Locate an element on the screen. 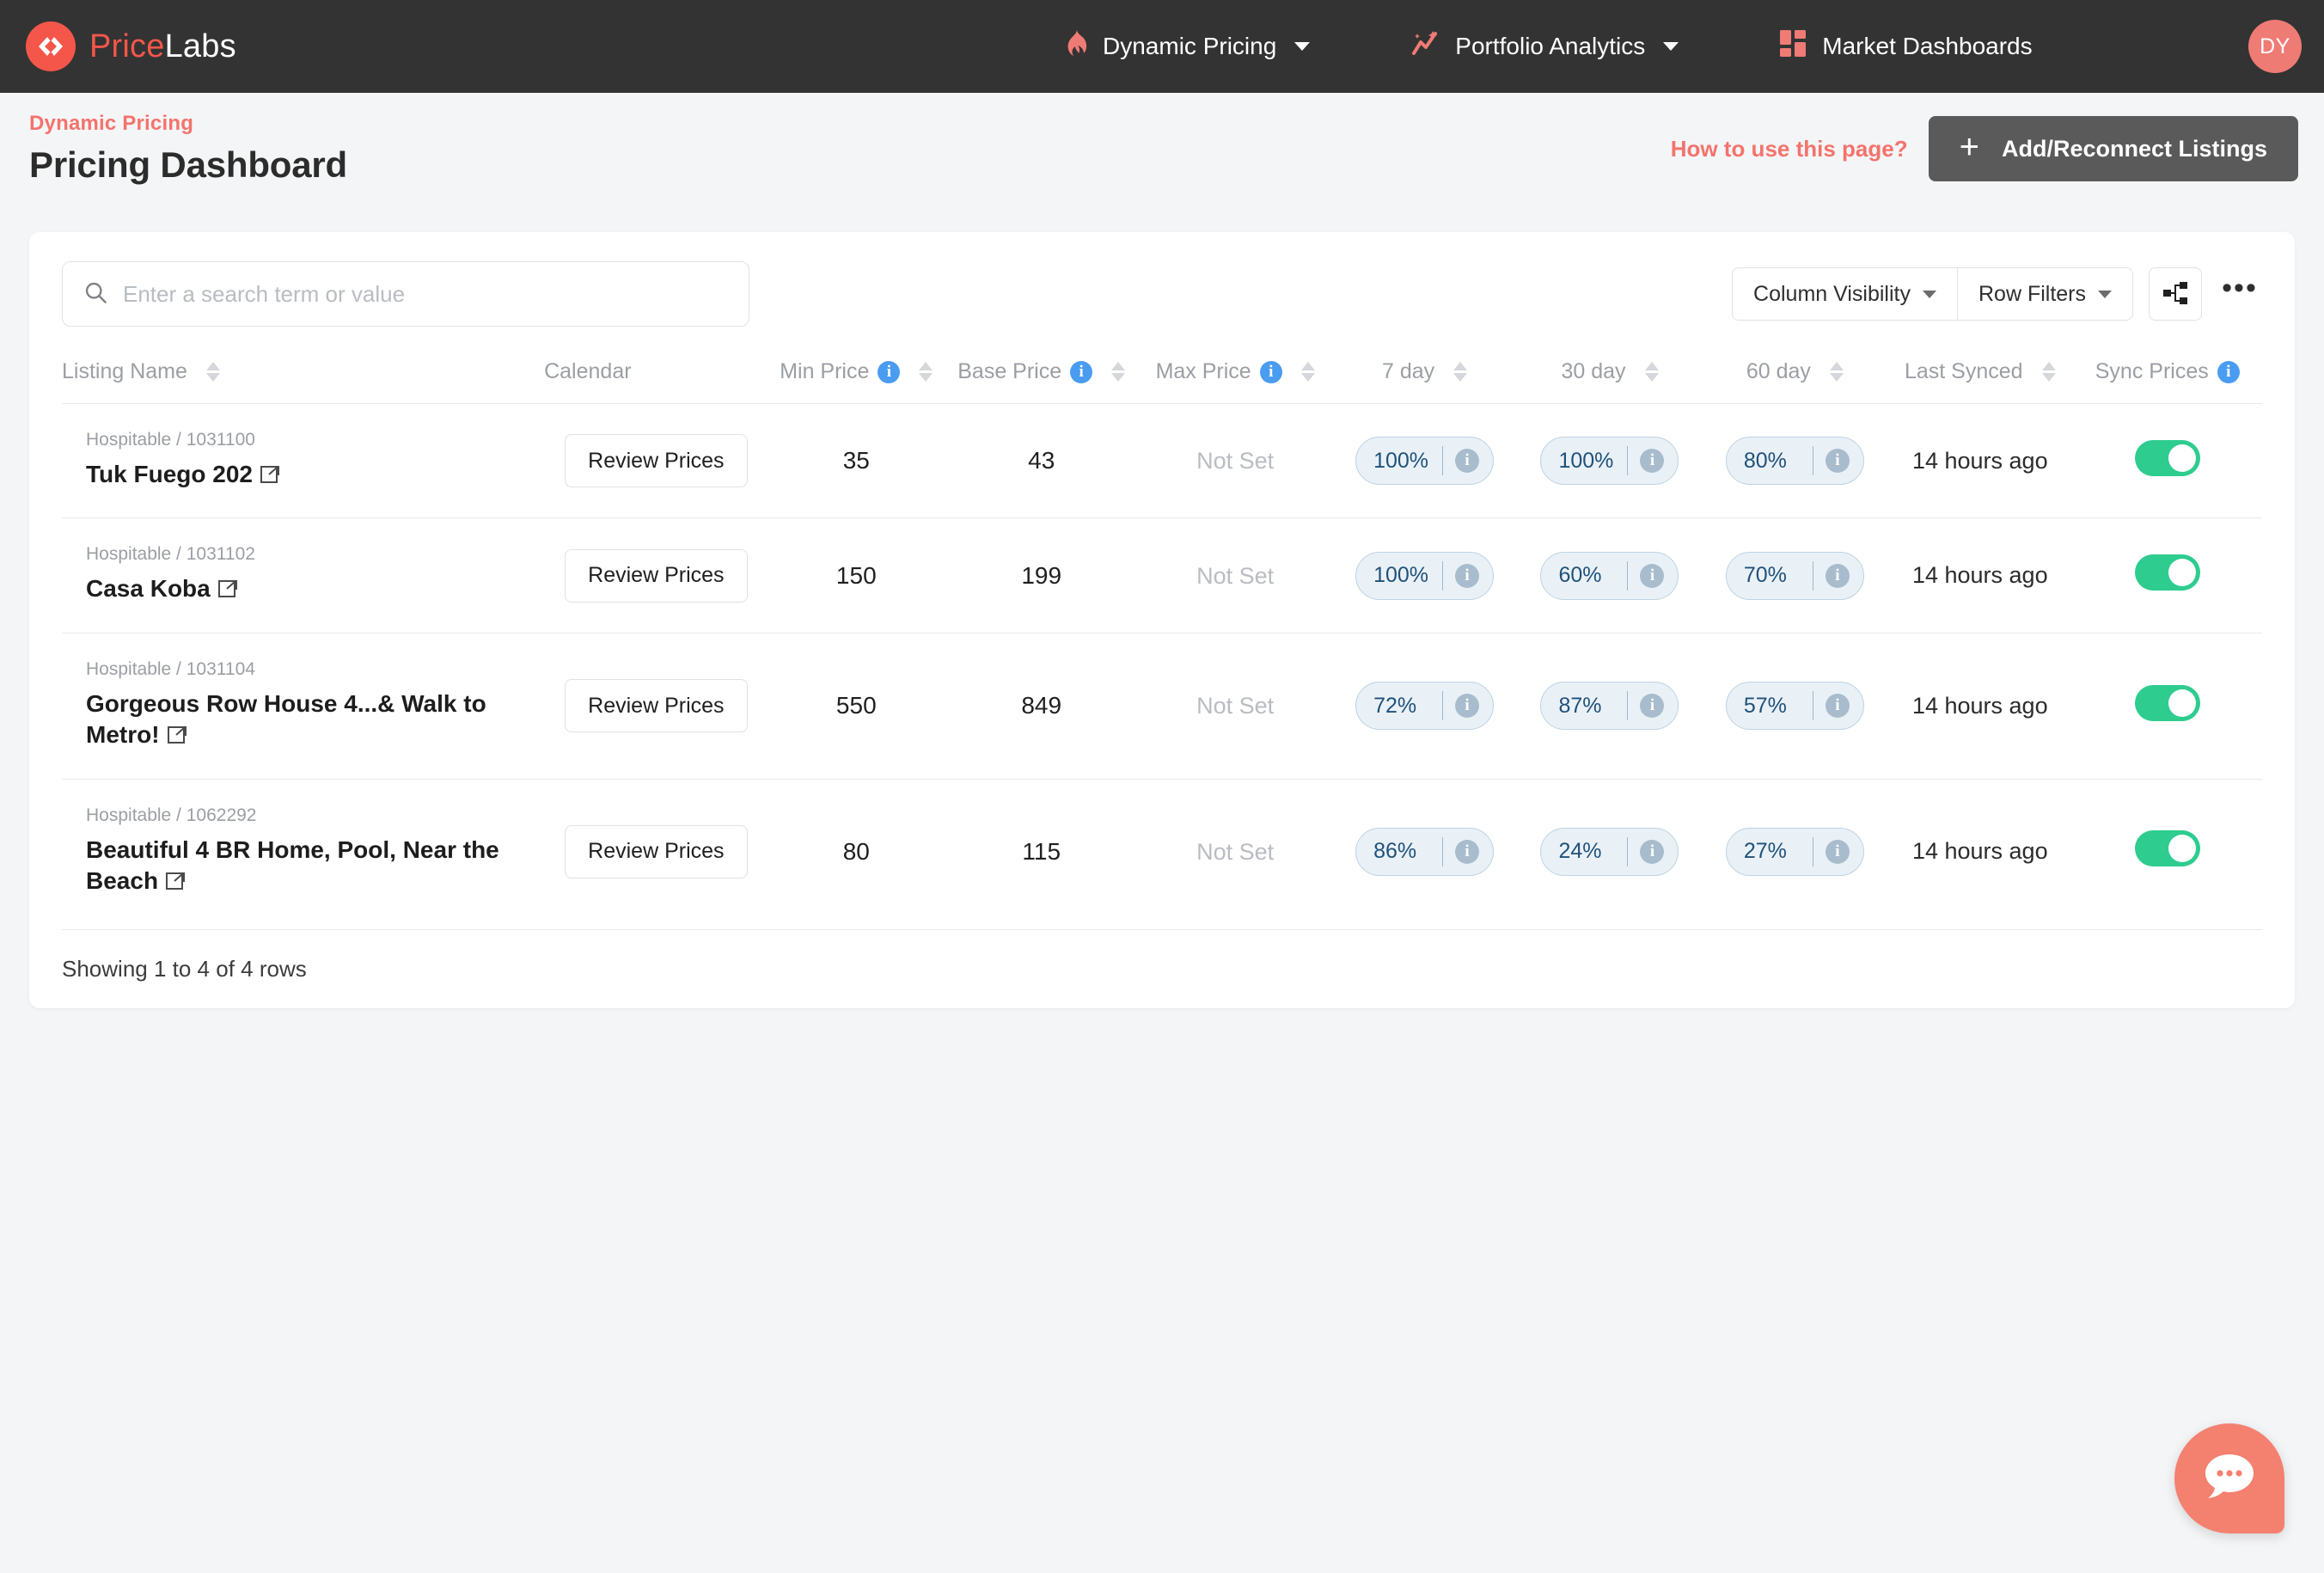  row-filters-button: Row Filters is located at coordinates (2045, 294).